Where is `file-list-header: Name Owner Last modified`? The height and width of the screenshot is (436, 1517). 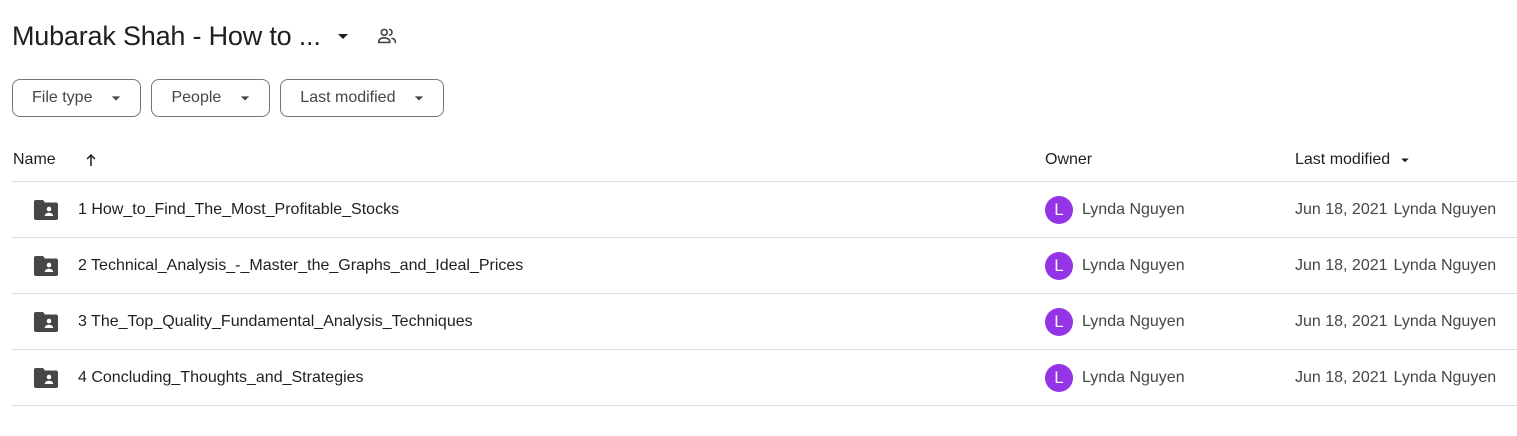 file-list-header: Name Owner Last modified is located at coordinates (764, 160).